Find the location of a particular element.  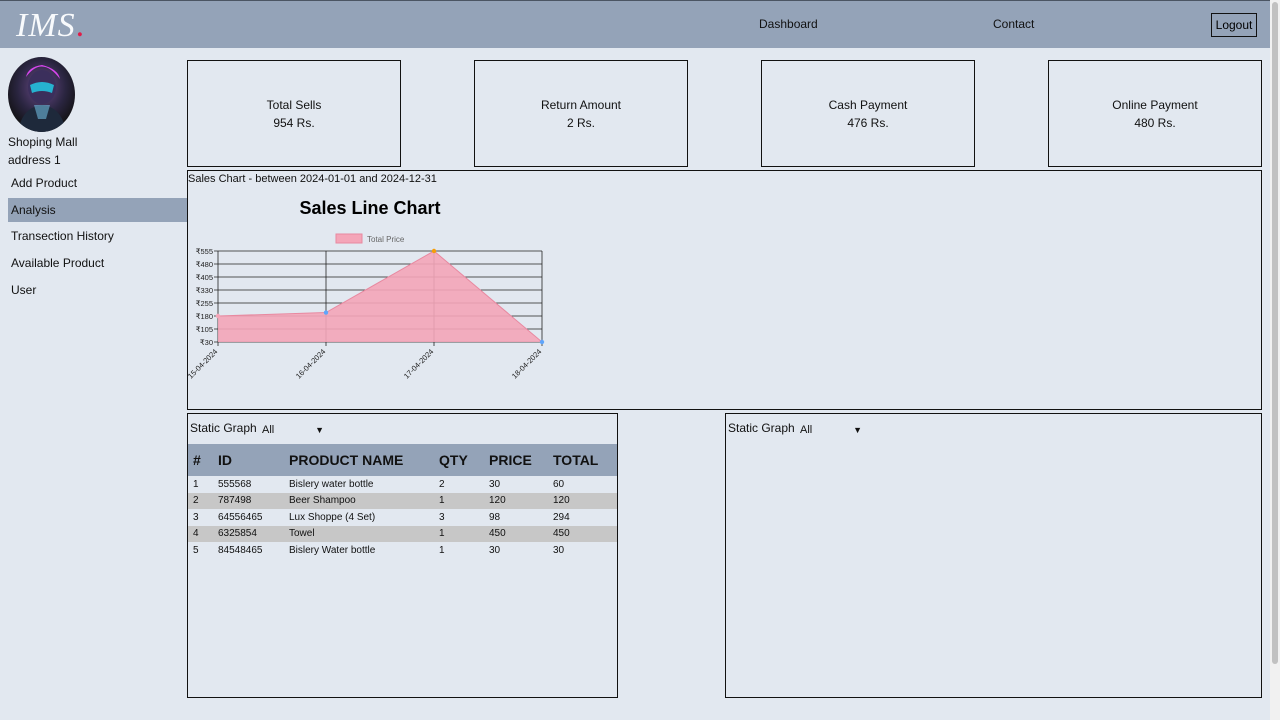

table-row: 1 555568 Bislery water bottle 2 30 60 is located at coordinates (402, 484).